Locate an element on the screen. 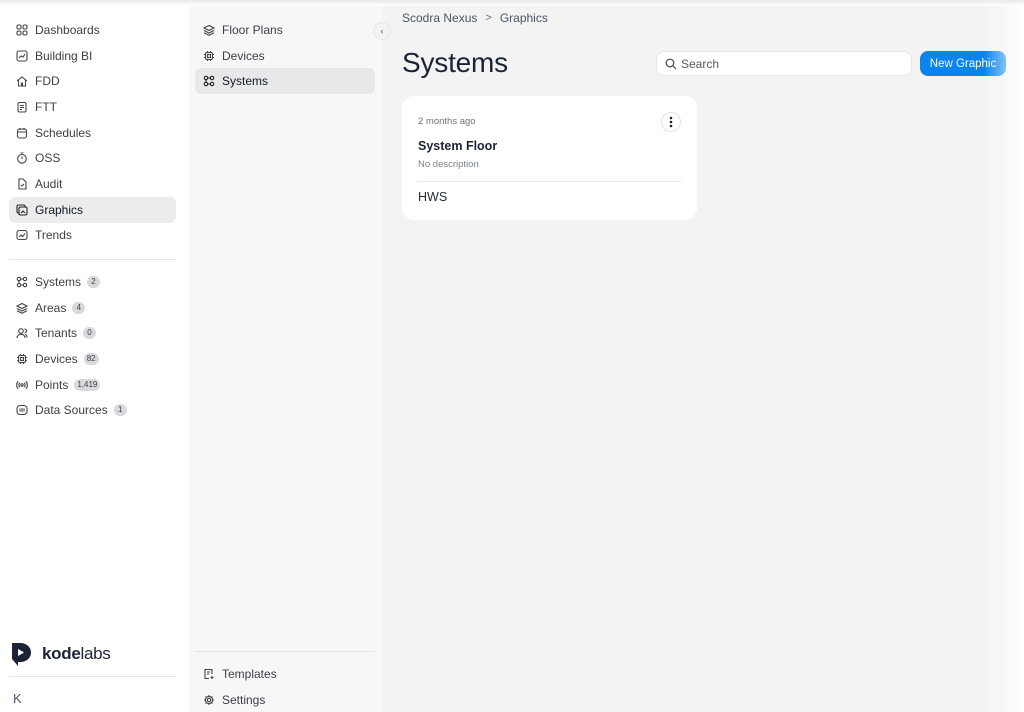  count-badge: 82 is located at coordinates (91, 358).